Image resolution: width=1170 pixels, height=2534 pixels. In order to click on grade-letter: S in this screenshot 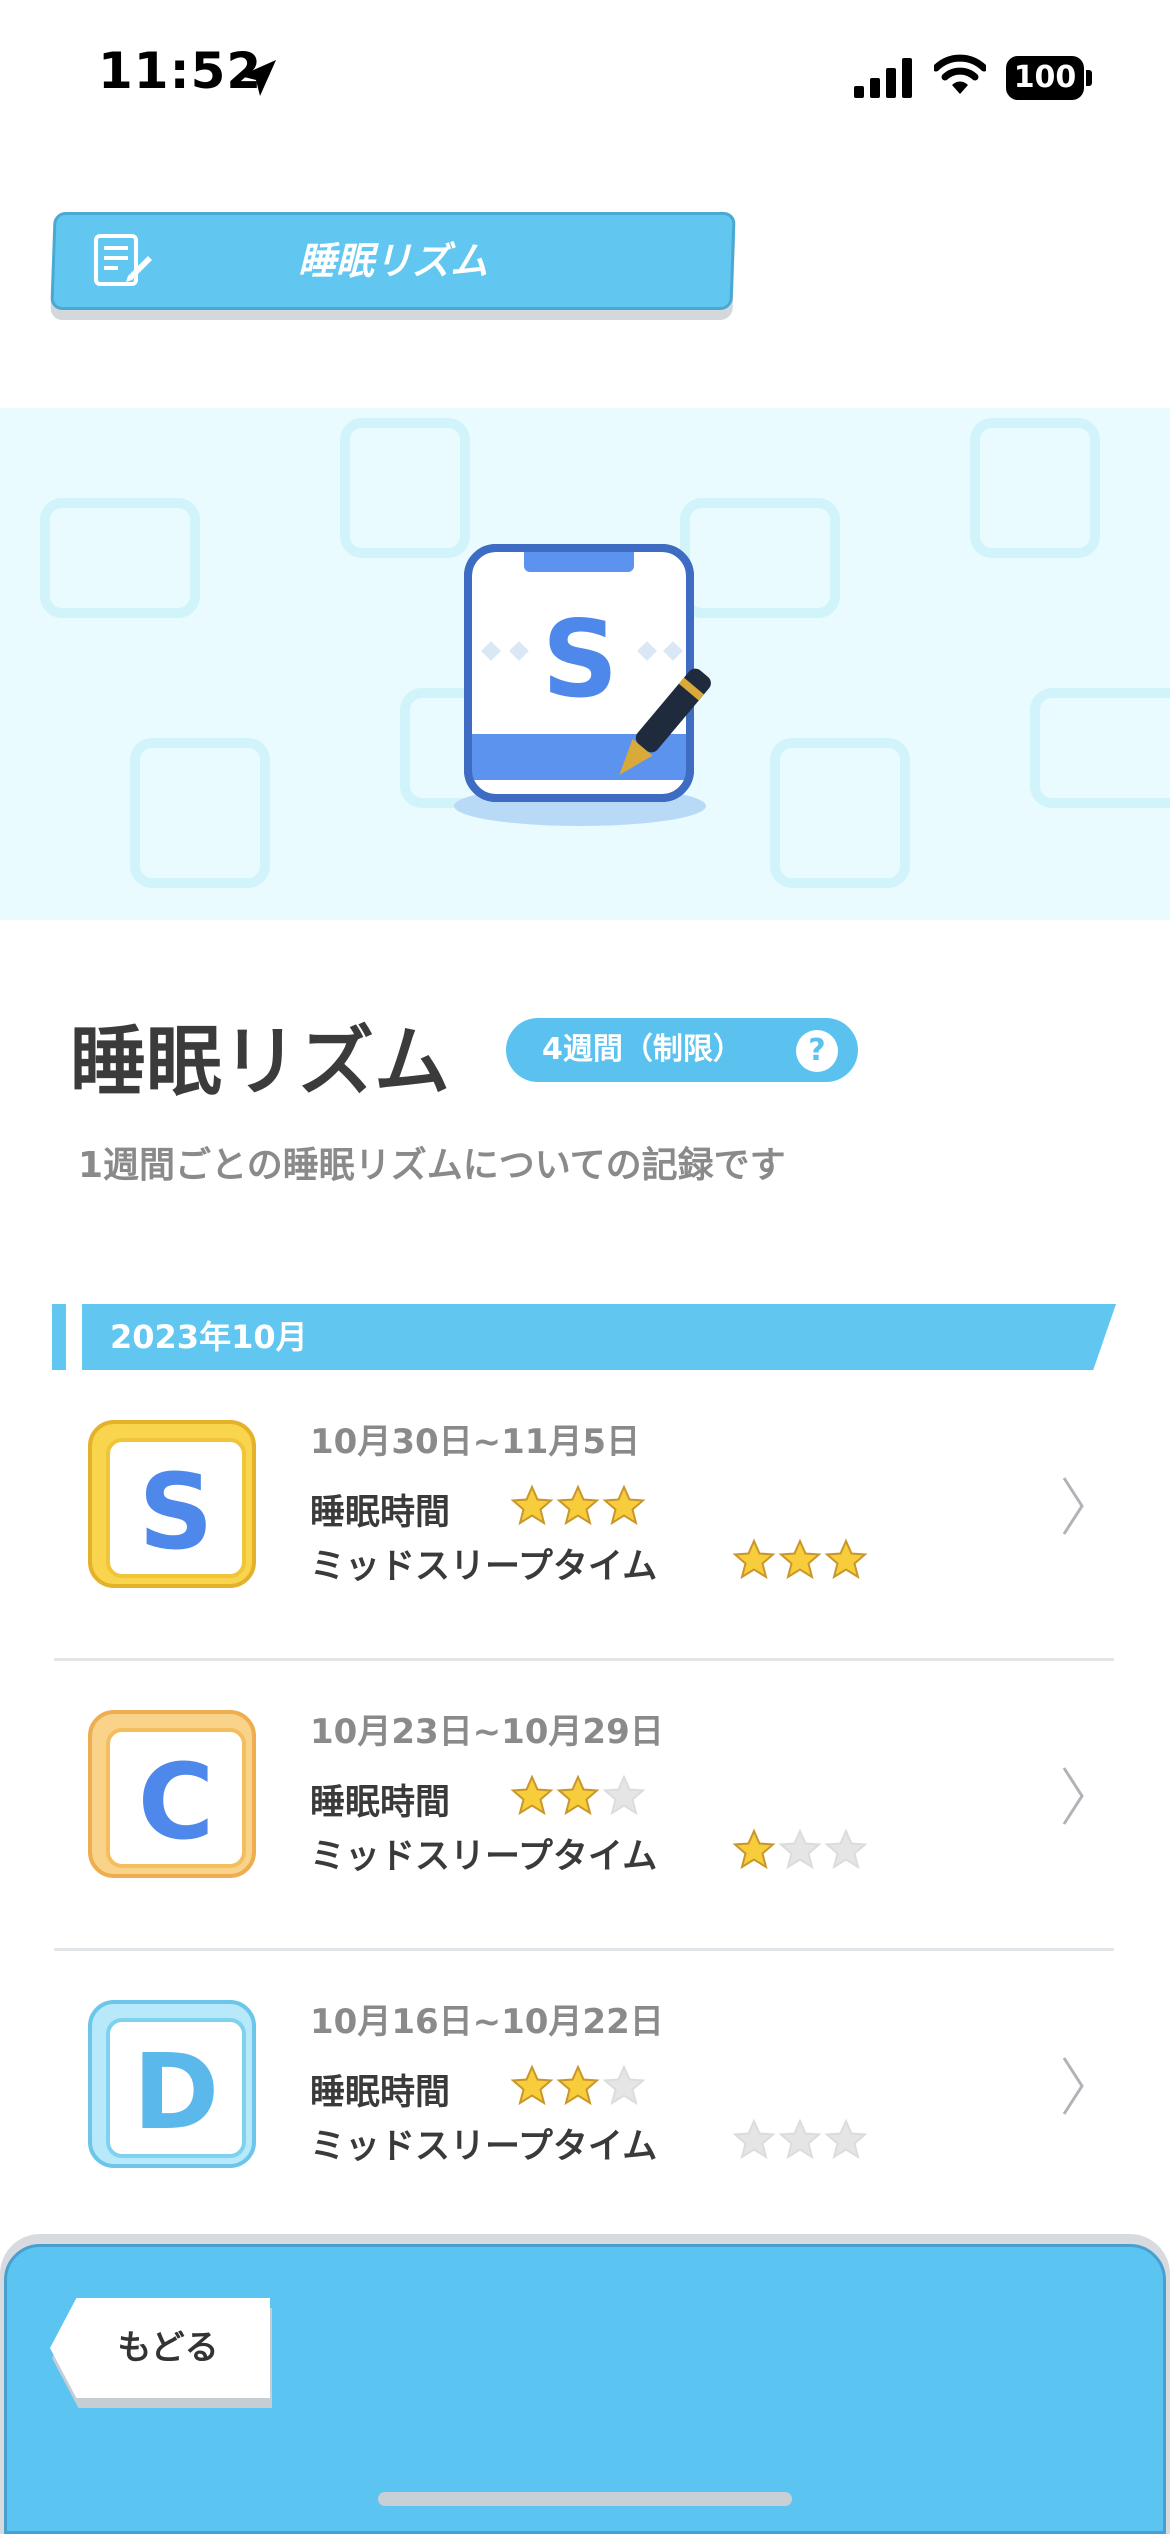, I will do `click(176, 1508)`.